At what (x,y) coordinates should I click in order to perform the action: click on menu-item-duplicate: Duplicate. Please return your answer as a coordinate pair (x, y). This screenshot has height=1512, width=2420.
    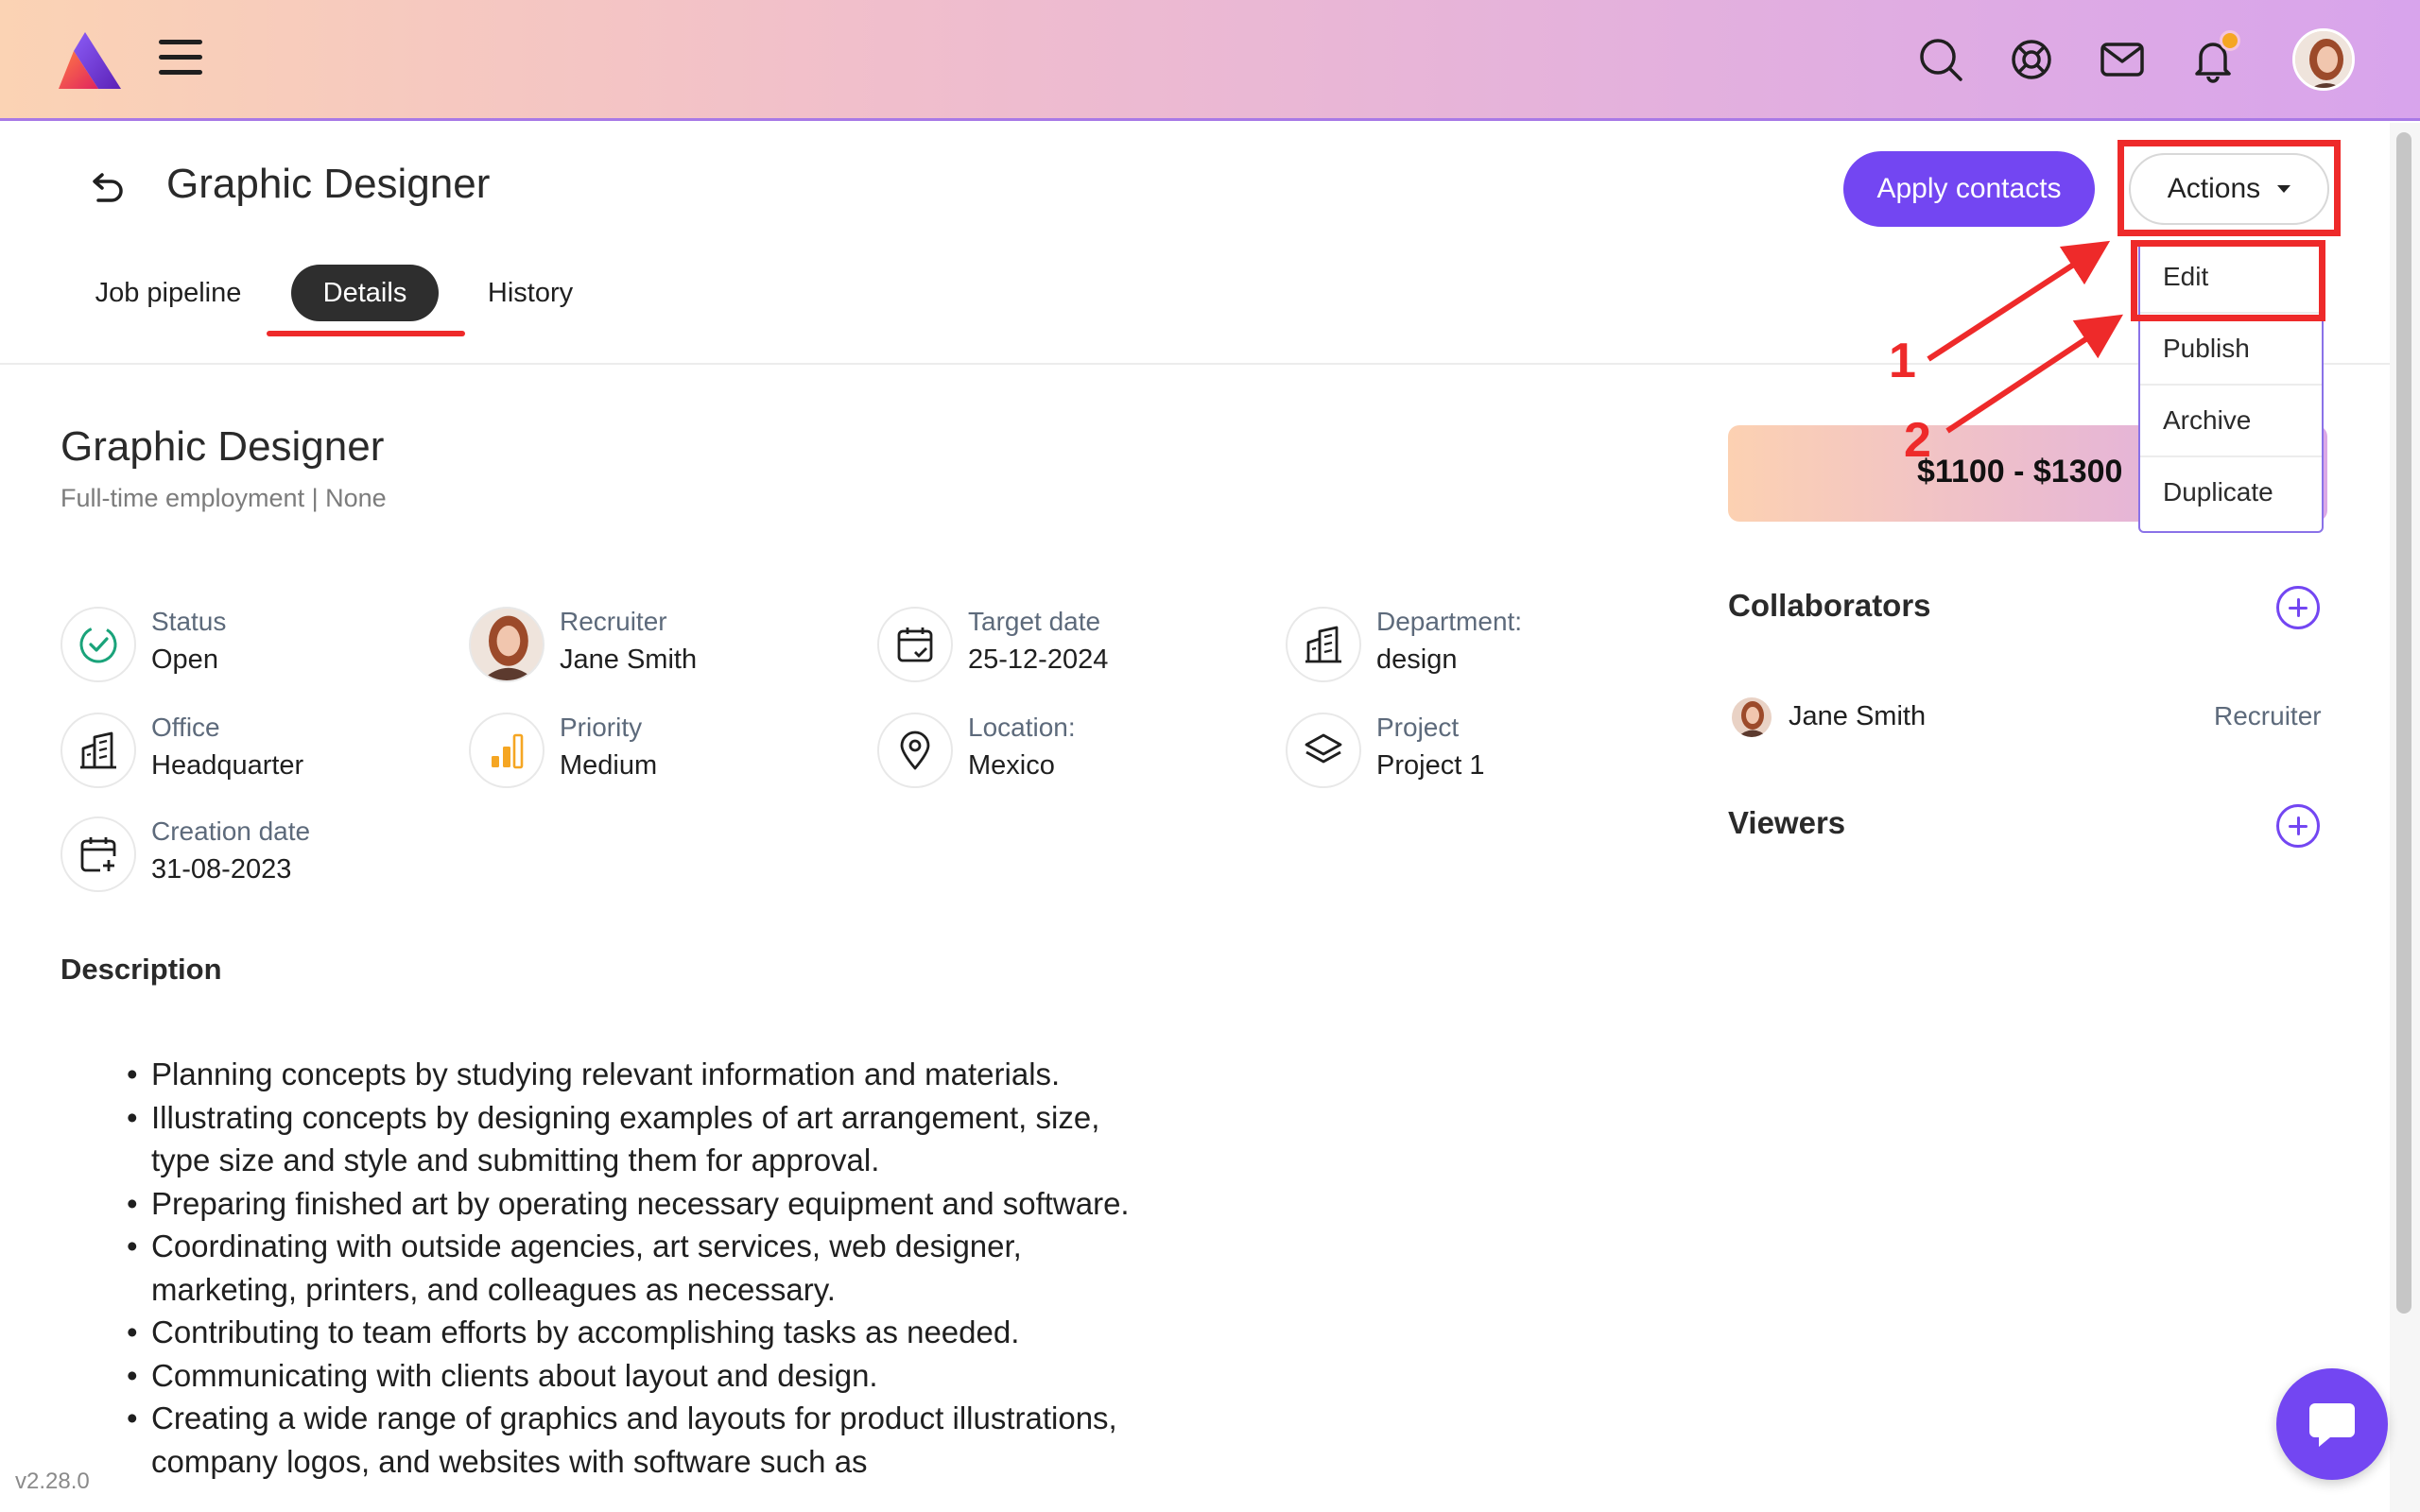
    Looking at the image, I should click on (2231, 492).